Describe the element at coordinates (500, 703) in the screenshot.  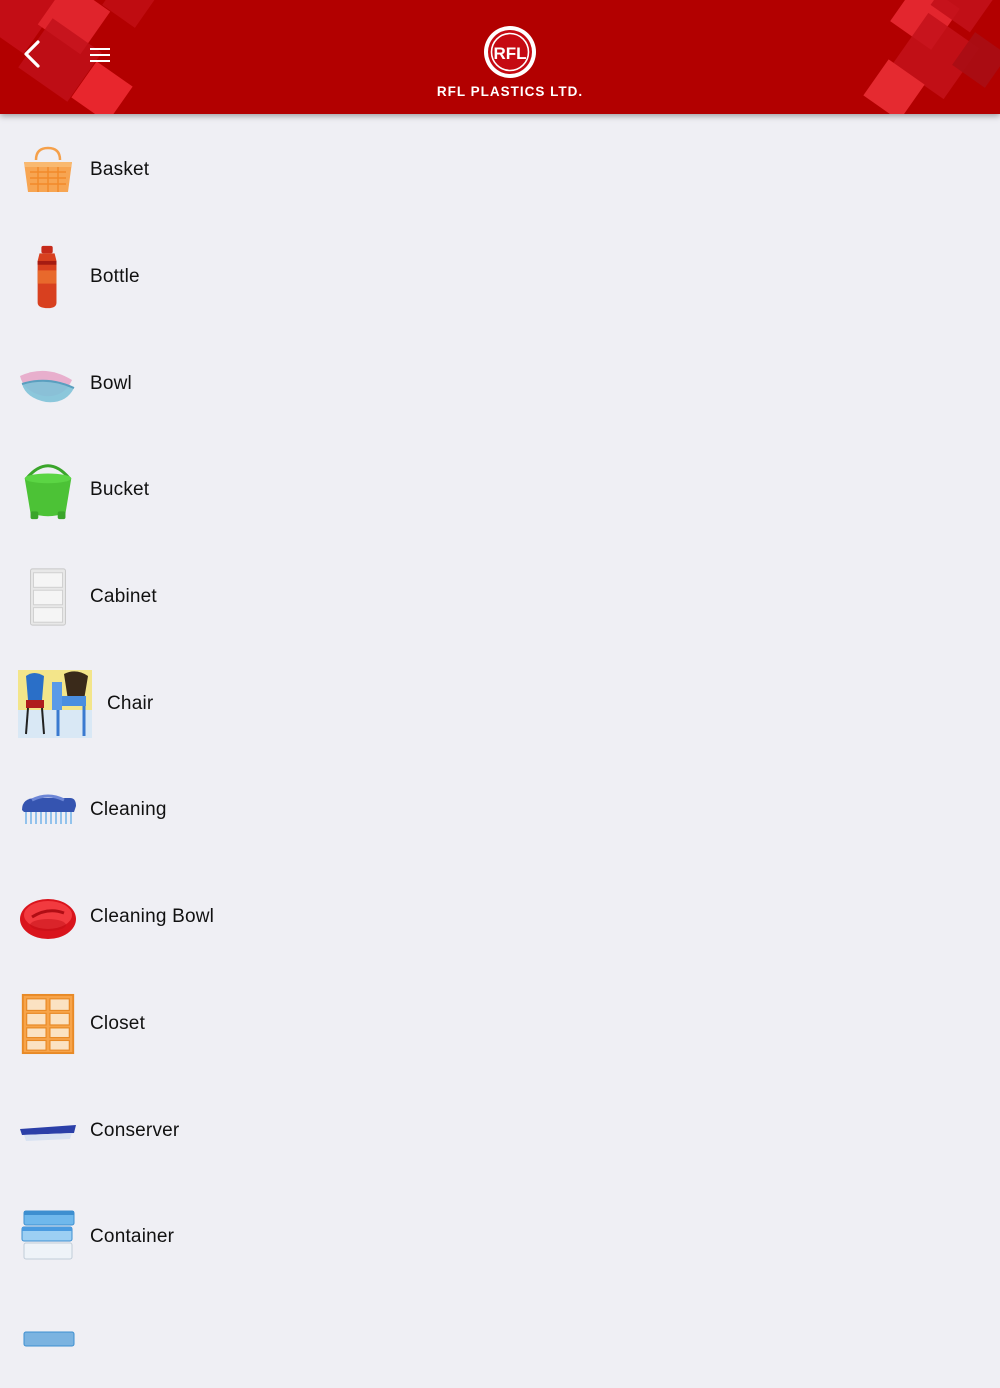
I see `list-item-chair: Chair` at that location.